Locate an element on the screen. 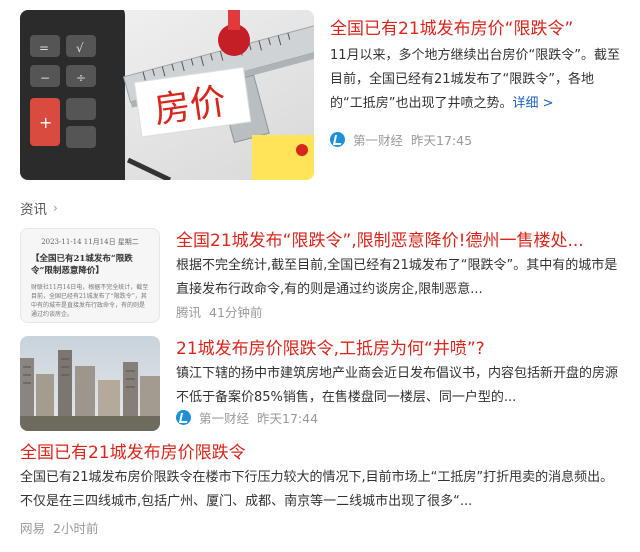 This screenshot has width=640, height=552. news-title: 21城发布房价限跌令,工抵房为何“井喷”? is located at coordinates (398, 349).